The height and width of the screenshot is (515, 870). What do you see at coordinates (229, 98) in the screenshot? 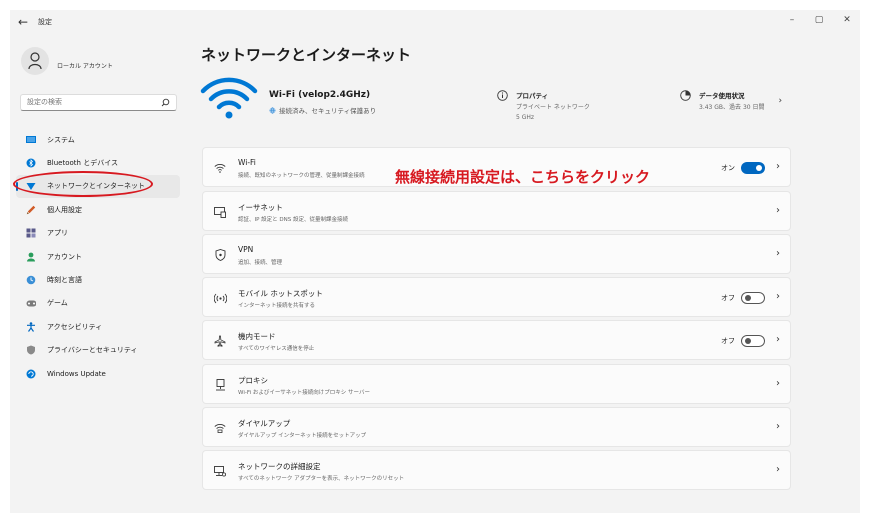
I see `wifi-hero-icon` at bounding box center [229, 98].